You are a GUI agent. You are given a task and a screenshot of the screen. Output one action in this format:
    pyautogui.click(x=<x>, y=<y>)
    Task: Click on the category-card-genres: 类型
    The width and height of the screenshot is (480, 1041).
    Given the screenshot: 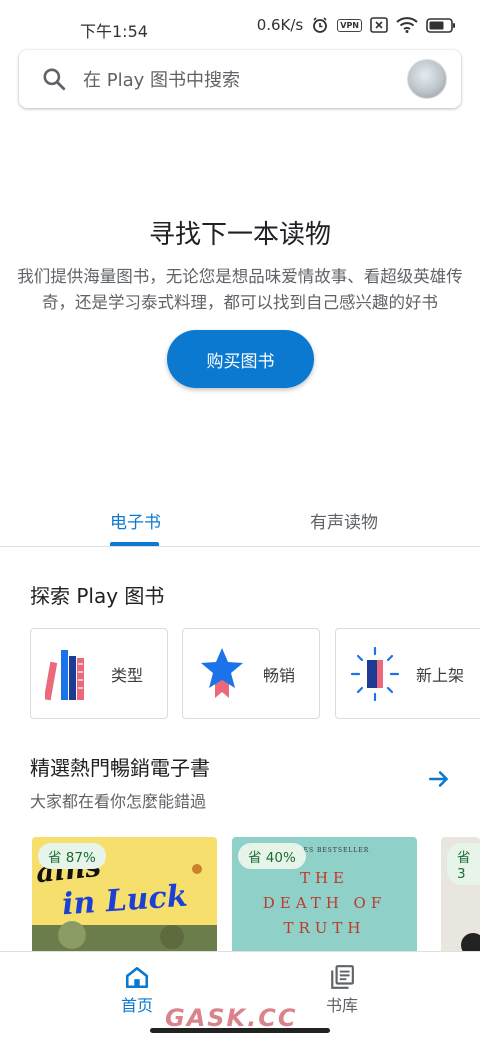 What is the action you would take?
    pyautogui.click(x=99, y=673)
    